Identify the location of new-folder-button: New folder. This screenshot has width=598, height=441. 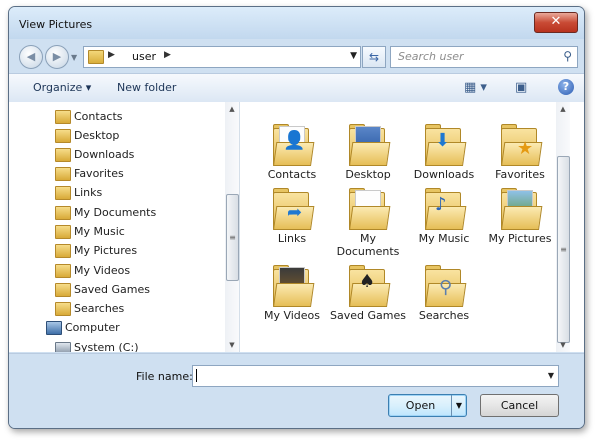
(146, 87).